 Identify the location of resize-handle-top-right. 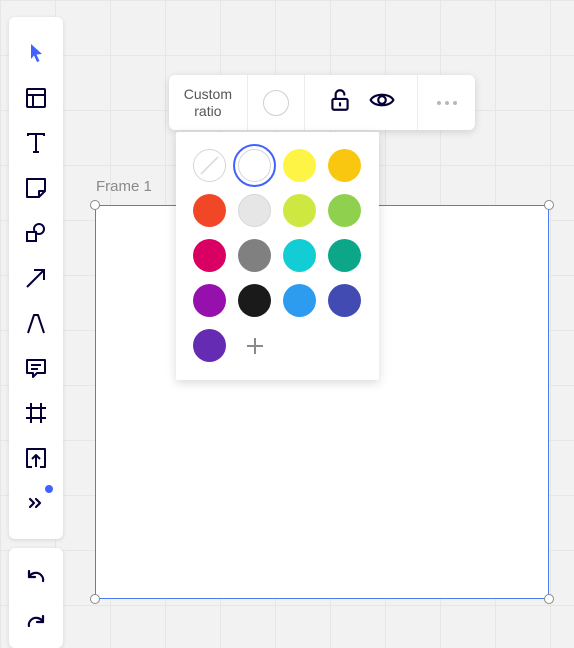
(549, 205).